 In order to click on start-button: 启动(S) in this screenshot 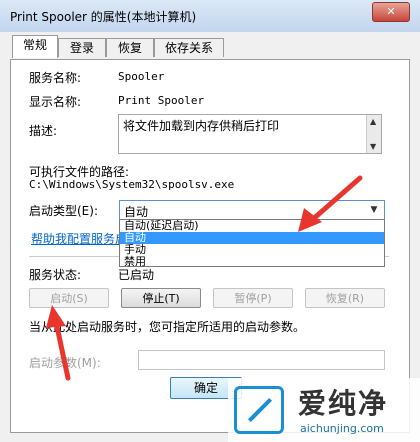, I will do `click(69, 298)`.